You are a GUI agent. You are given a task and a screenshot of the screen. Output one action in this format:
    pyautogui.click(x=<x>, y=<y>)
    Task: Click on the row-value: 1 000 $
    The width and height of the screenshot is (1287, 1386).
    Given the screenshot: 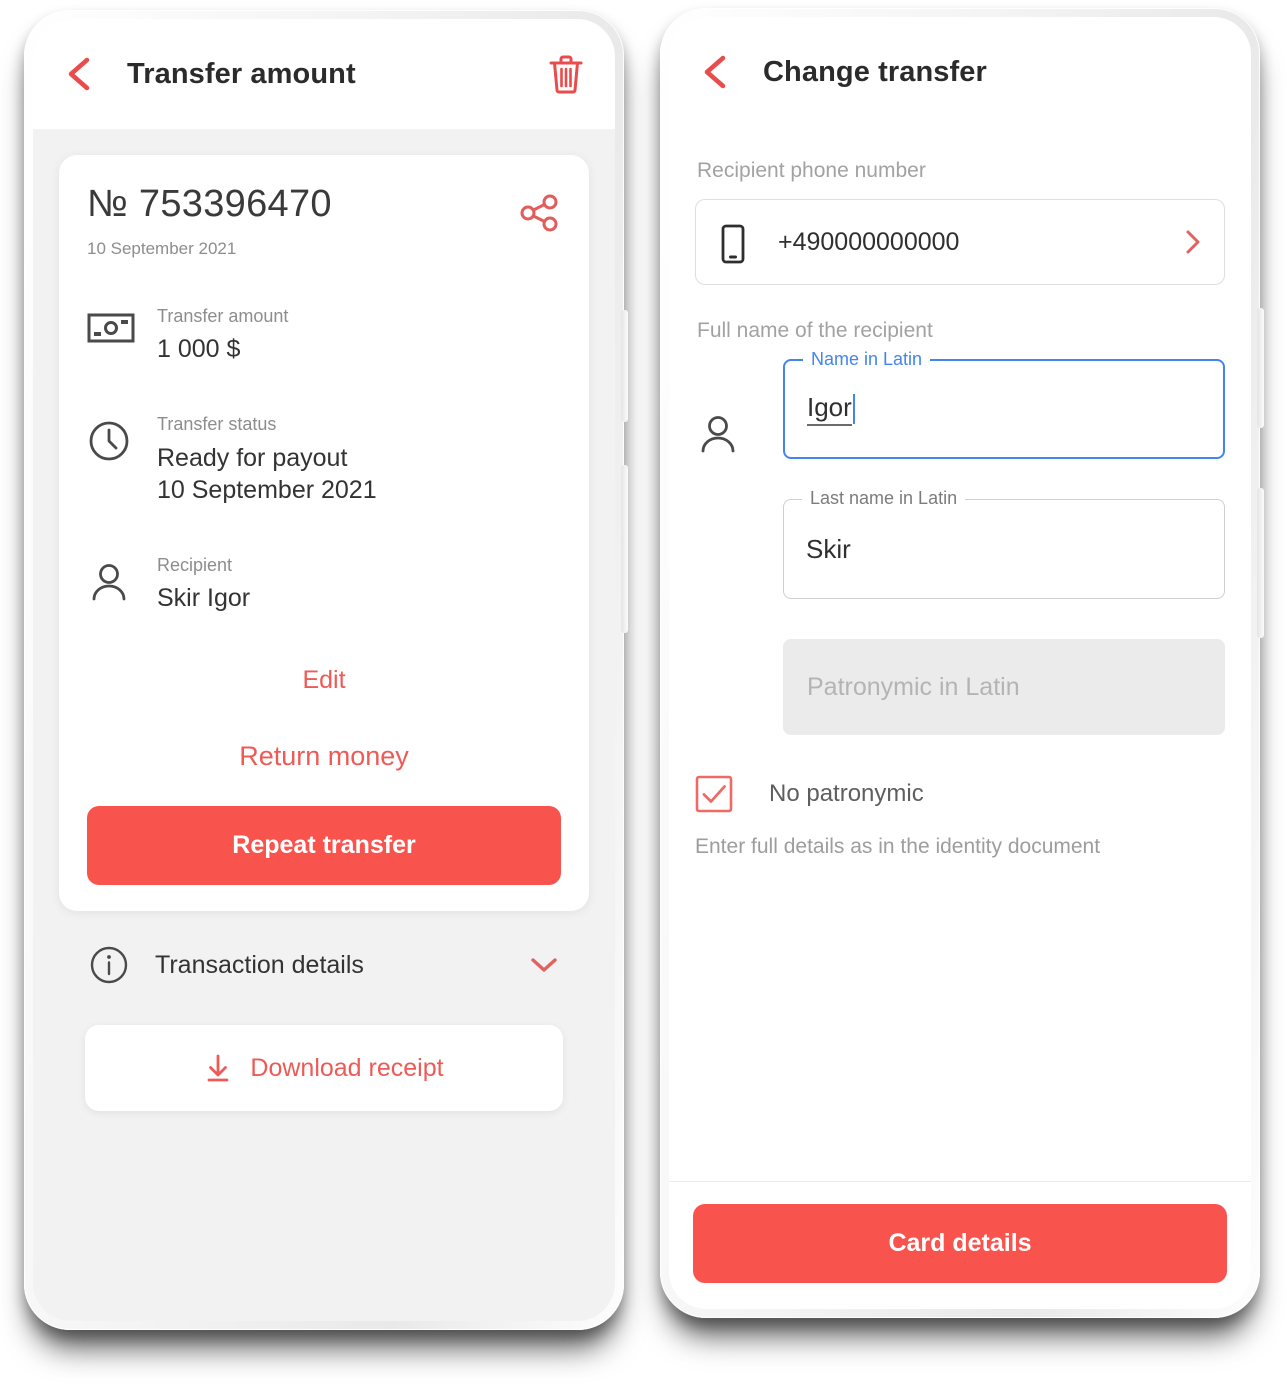 What is the action you would take?
    pyautogui.click(x=199, y=349)
    